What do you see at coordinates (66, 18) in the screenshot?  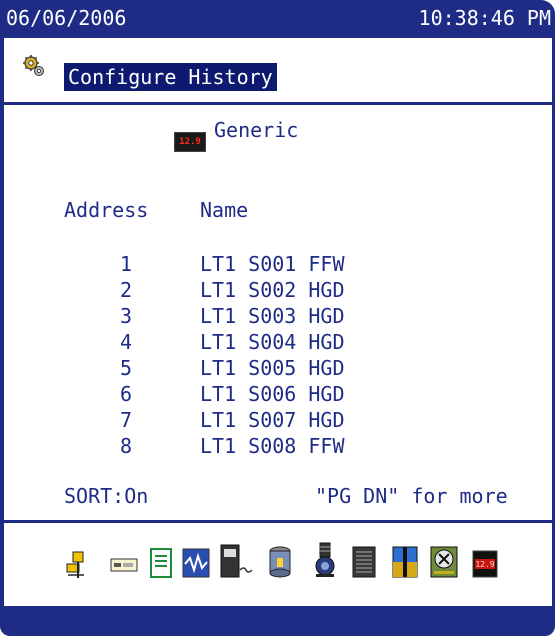 I see `date-display: 06/06/2006` at bounding box center [66, 18].